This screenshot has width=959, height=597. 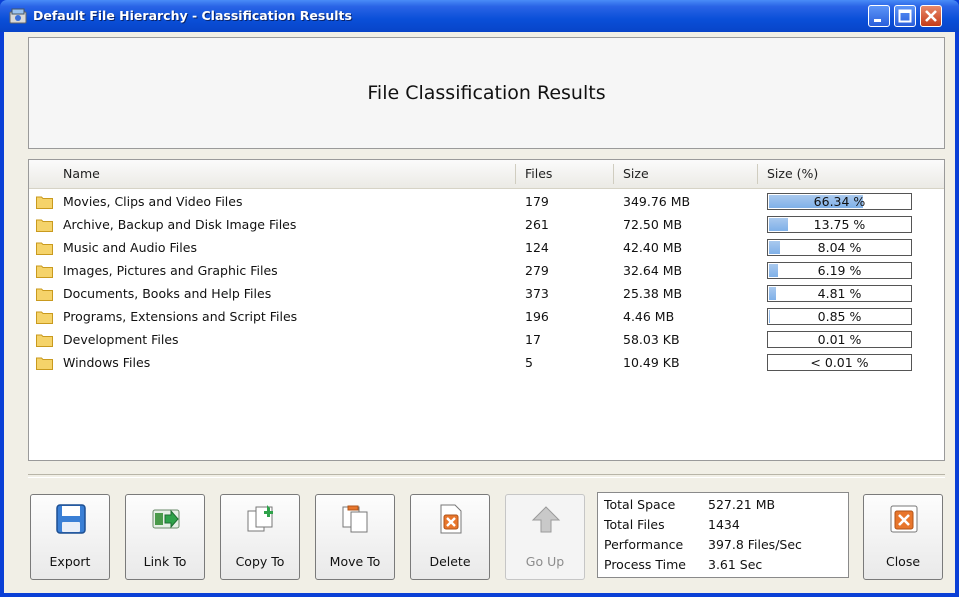 I want to click on size-percent-bar: 4.81 %, so click(x=839, y=293).